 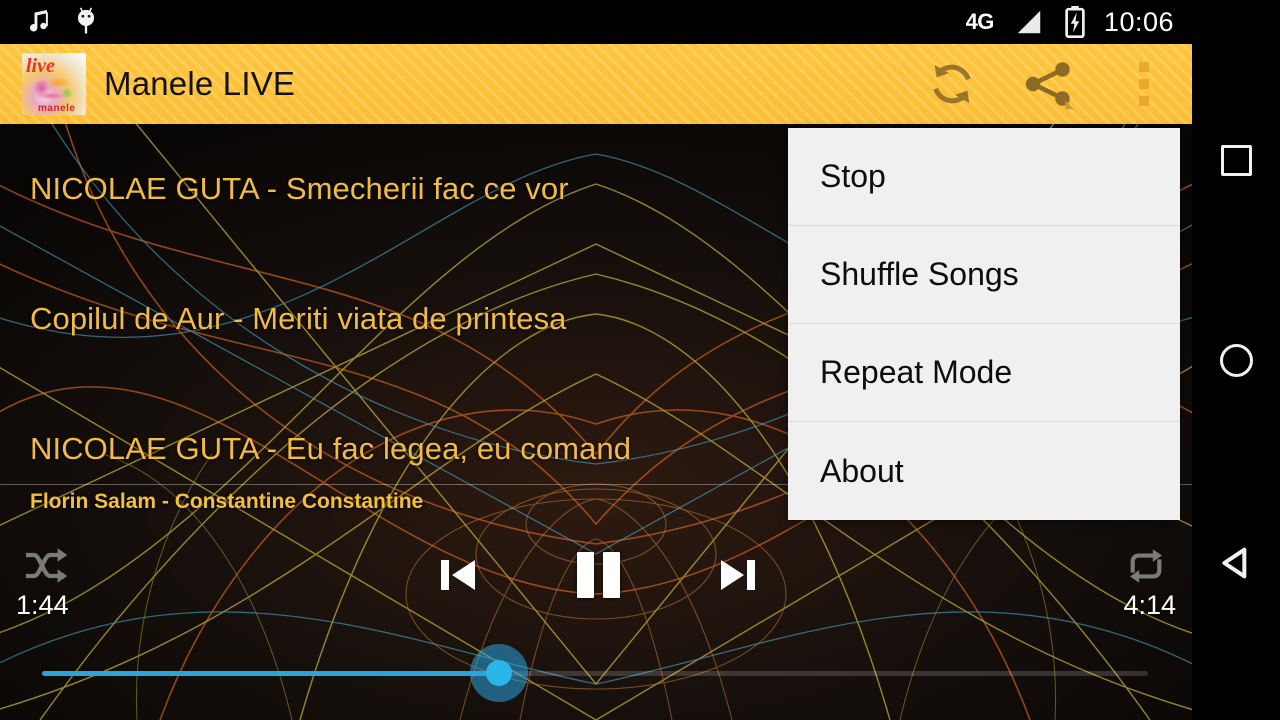 I want to click on menu-item-about: About, so click(x=984, y=471).